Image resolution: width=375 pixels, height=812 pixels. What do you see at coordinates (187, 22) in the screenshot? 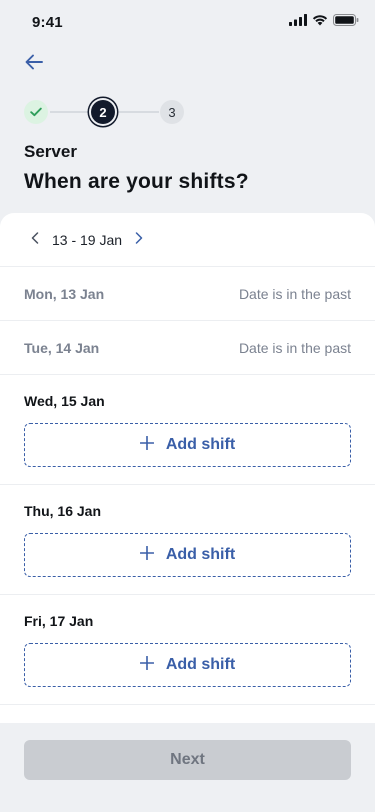
I see `status-bar: 9:41` at bounding box center [187, 22].